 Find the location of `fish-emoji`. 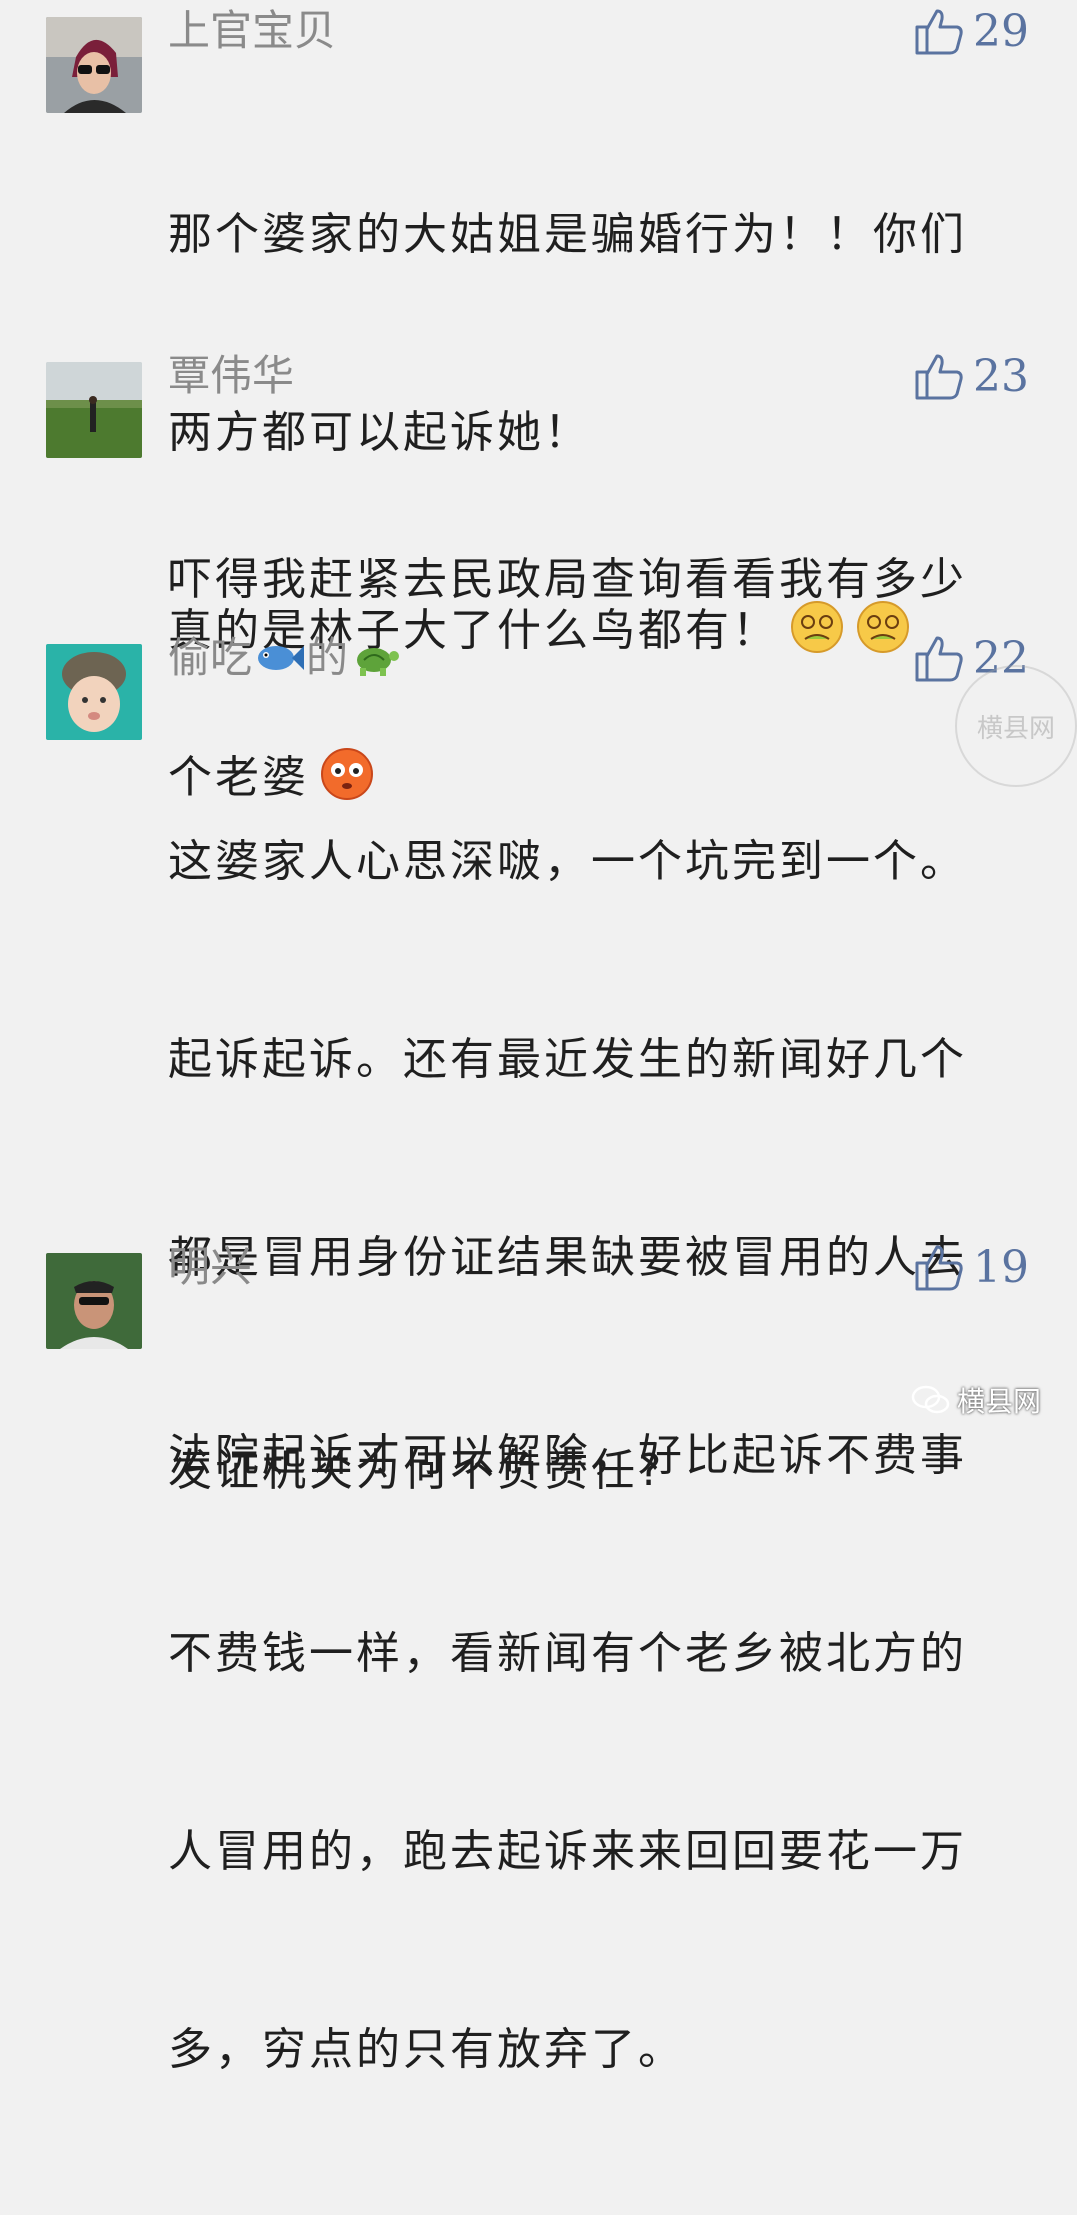

fish-emoji is located at coordinates (281, 658).